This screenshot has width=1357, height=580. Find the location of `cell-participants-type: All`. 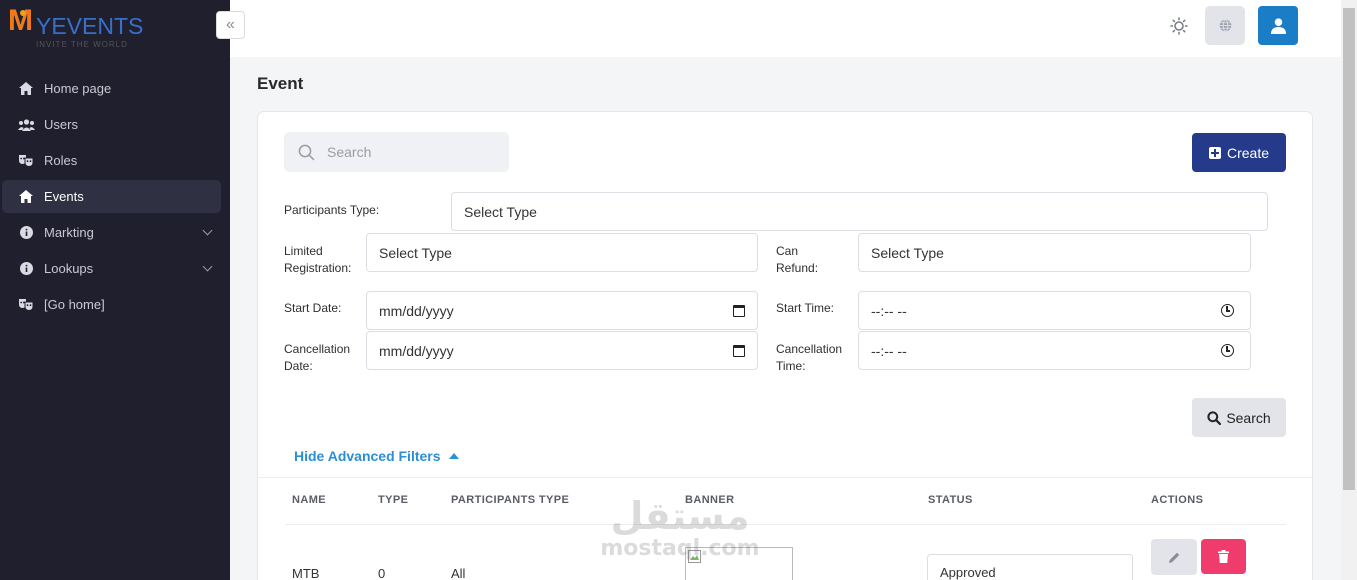

cell-participants-type: All is located at coordinates (458, 573).